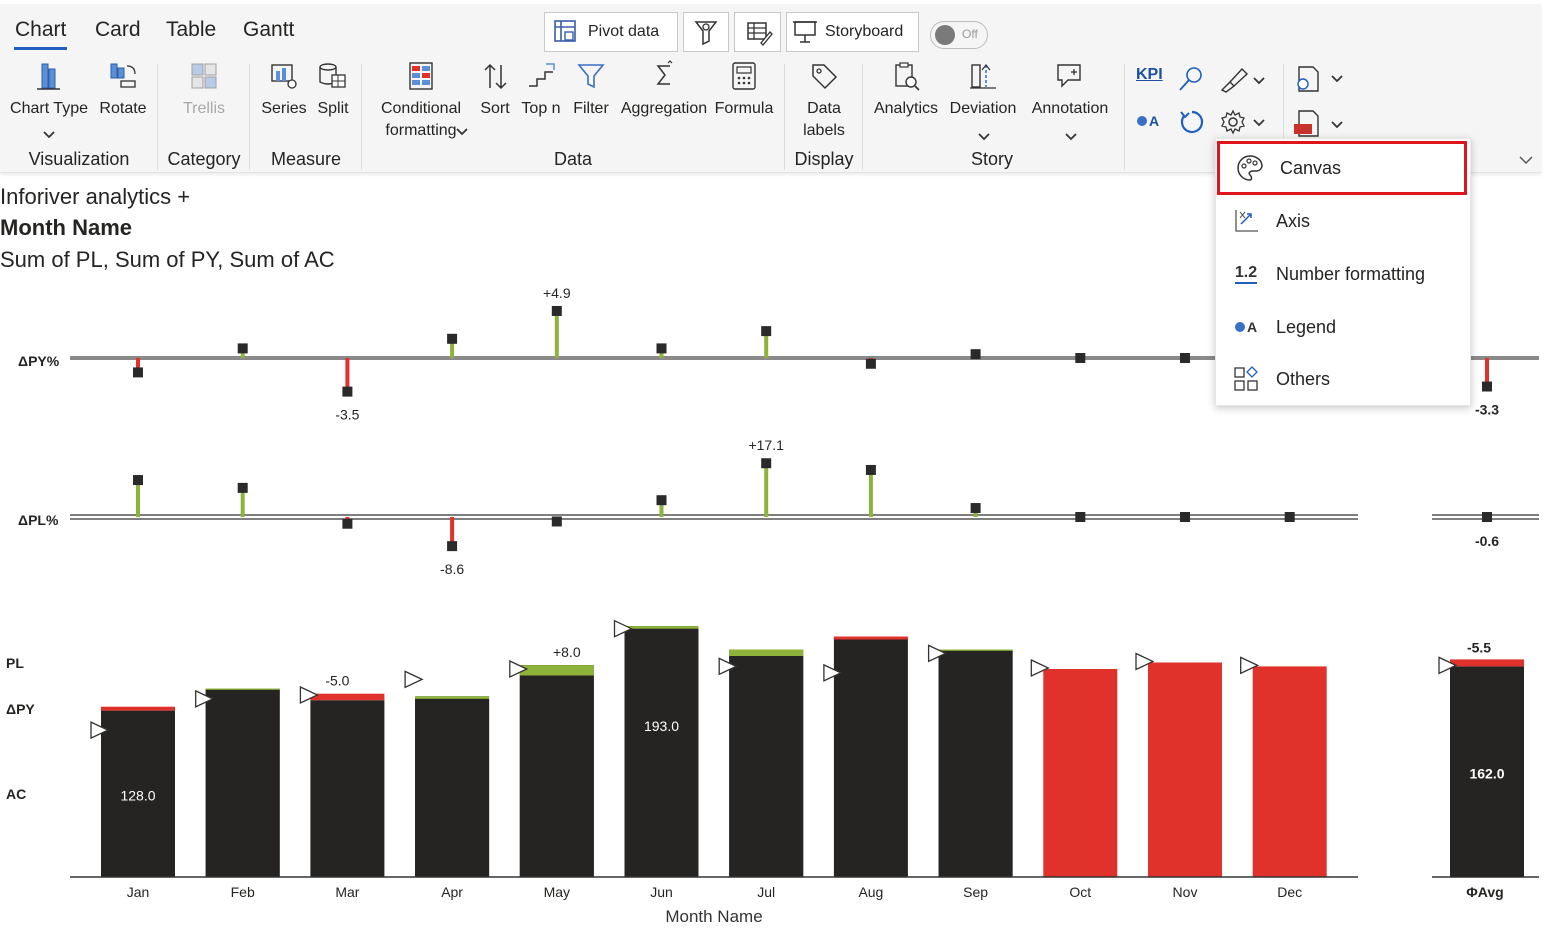 Image resolution: width=1554 pixels, height=934 pixels. I want to click on menu-item-canvas-label: Canvas, so click(1311, 167).